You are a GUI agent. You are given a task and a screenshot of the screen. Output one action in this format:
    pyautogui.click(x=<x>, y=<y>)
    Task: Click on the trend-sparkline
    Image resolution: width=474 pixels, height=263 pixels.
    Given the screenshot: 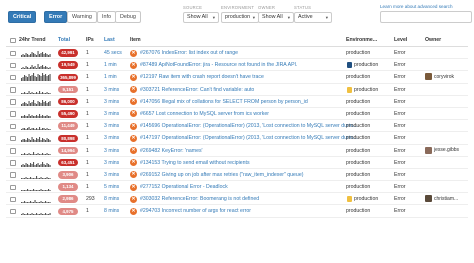 What is the action you would take?
    pyautogui.click(x=36, y=77)
    